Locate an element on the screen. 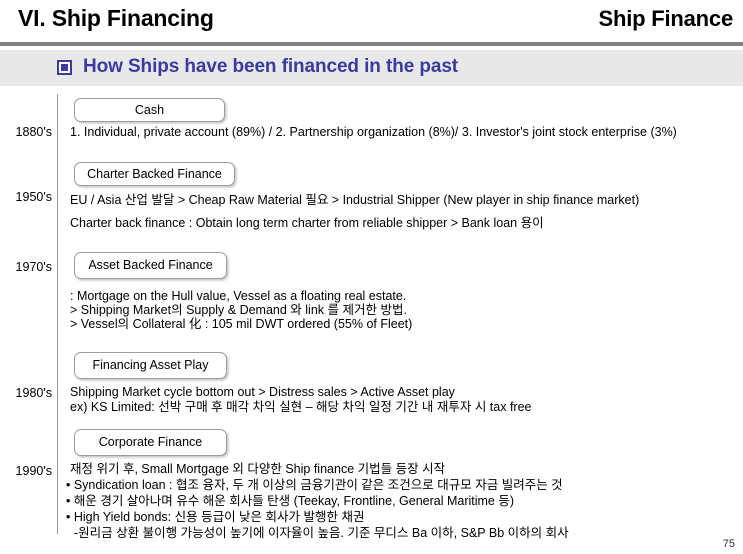  deck-title: Ship Finance is located at coordinates (665, 18).